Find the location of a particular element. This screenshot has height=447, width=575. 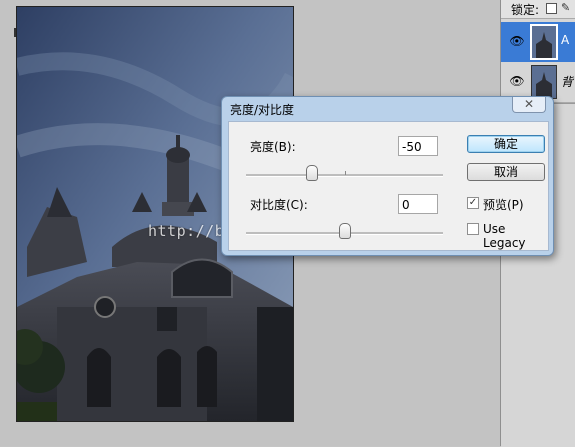

lock-label: 锁定: is located at coordinates (525, 10).